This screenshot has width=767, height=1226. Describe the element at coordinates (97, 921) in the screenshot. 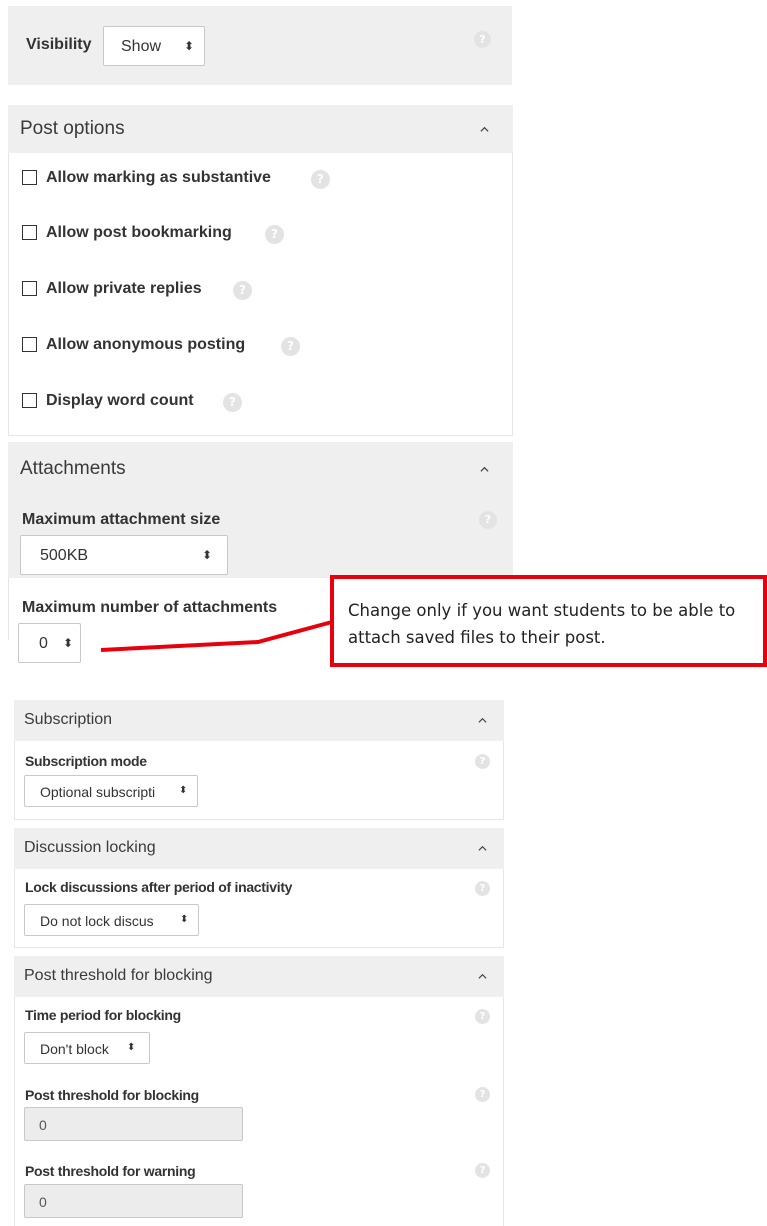

I see `lock-discussions-value: Do not lock discus` at that location.